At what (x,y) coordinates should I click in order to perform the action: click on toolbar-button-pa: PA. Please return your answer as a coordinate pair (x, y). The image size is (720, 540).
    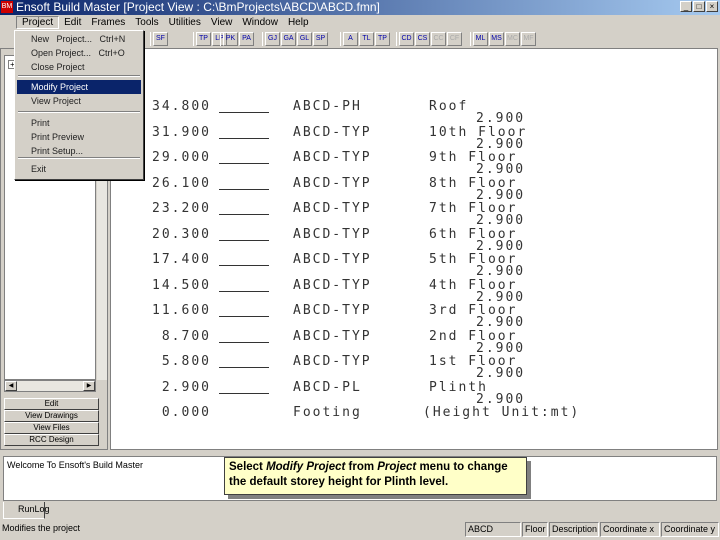
    Looking at the image, I should click on (246, 39).